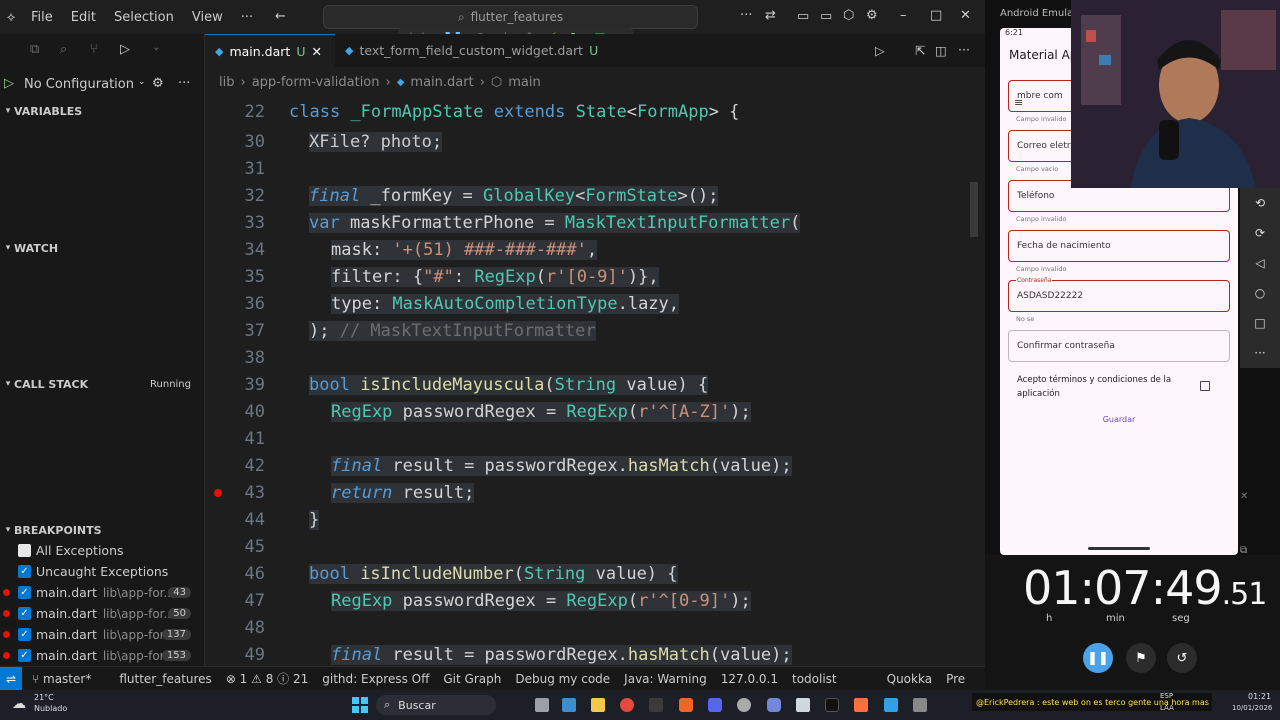 This screenshot has width=1280, height=720. Describe the element at coordinates (1141, 658) in the screenshot. I see `lap-flag-icon: ⚑` at that location.